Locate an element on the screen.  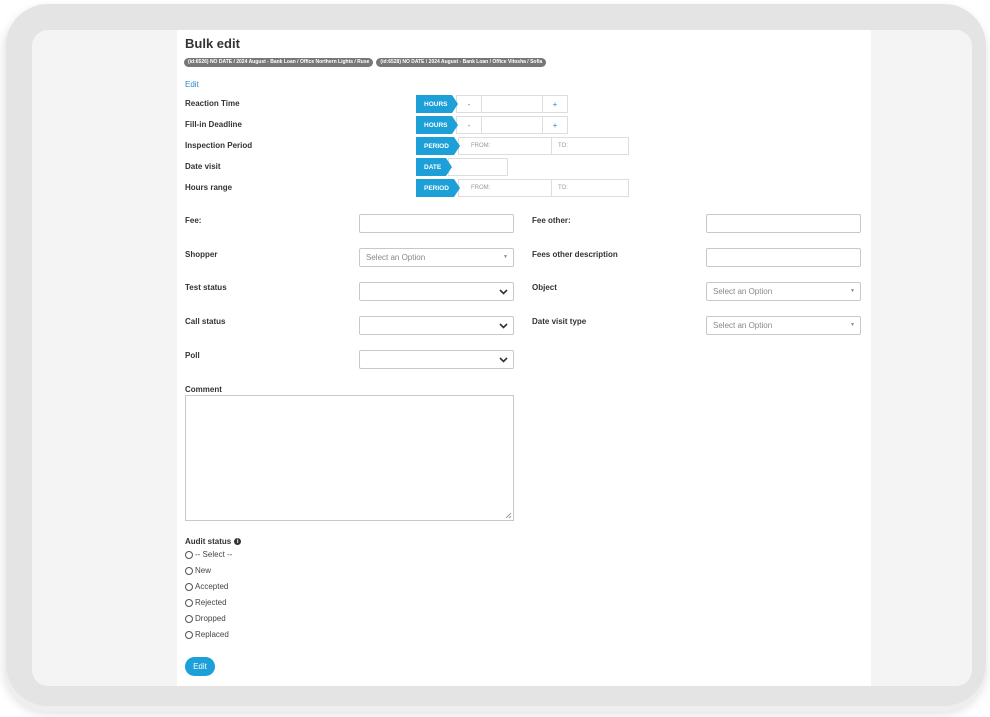
date-visit-control: DATE is located at coordinates (462, 167).